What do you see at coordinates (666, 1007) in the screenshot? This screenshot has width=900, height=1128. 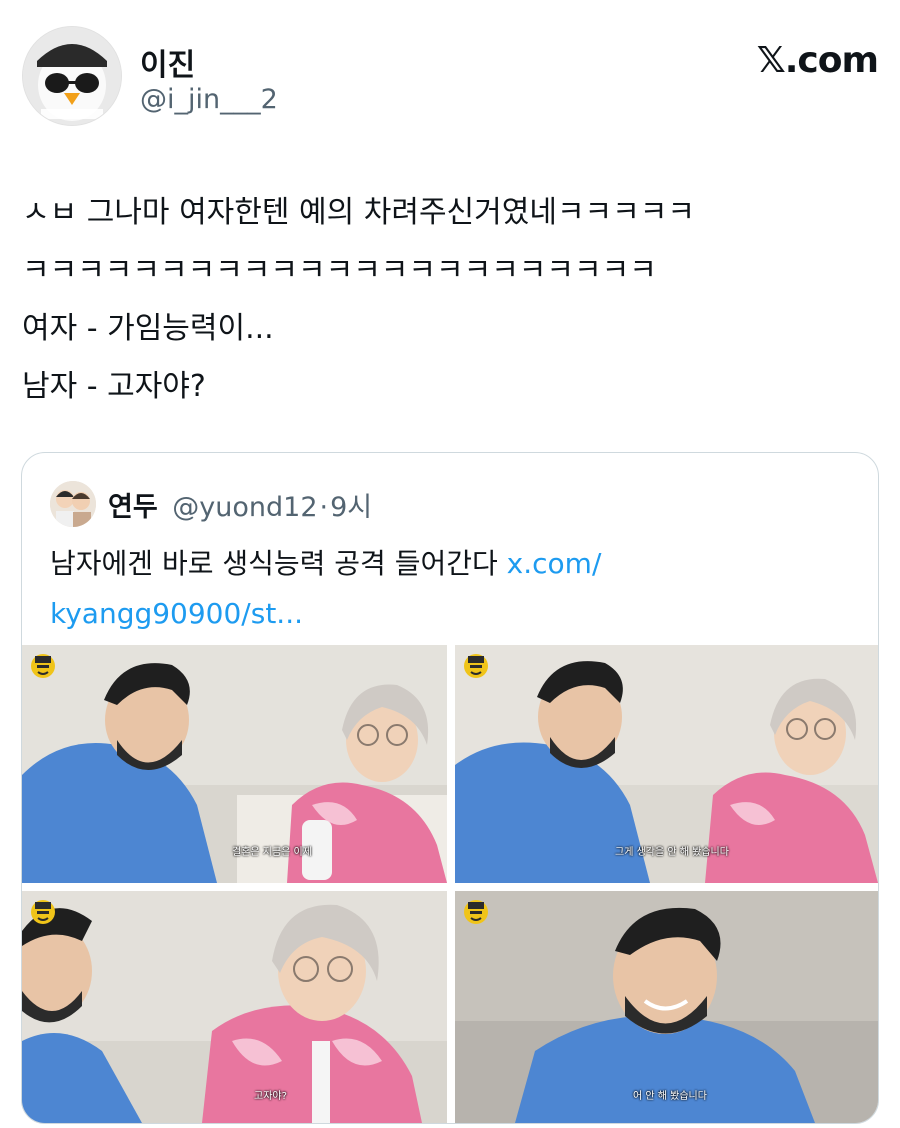 I see `media-image: 어 안 해 봤습니다` at bounding box center [666, 1007].